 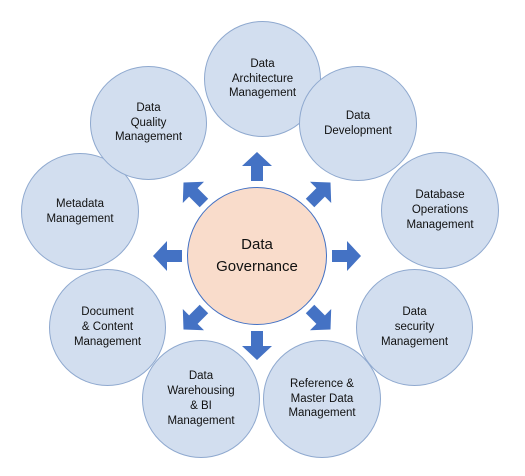 I want to click on arrow-right, so click(x=346, y=256).